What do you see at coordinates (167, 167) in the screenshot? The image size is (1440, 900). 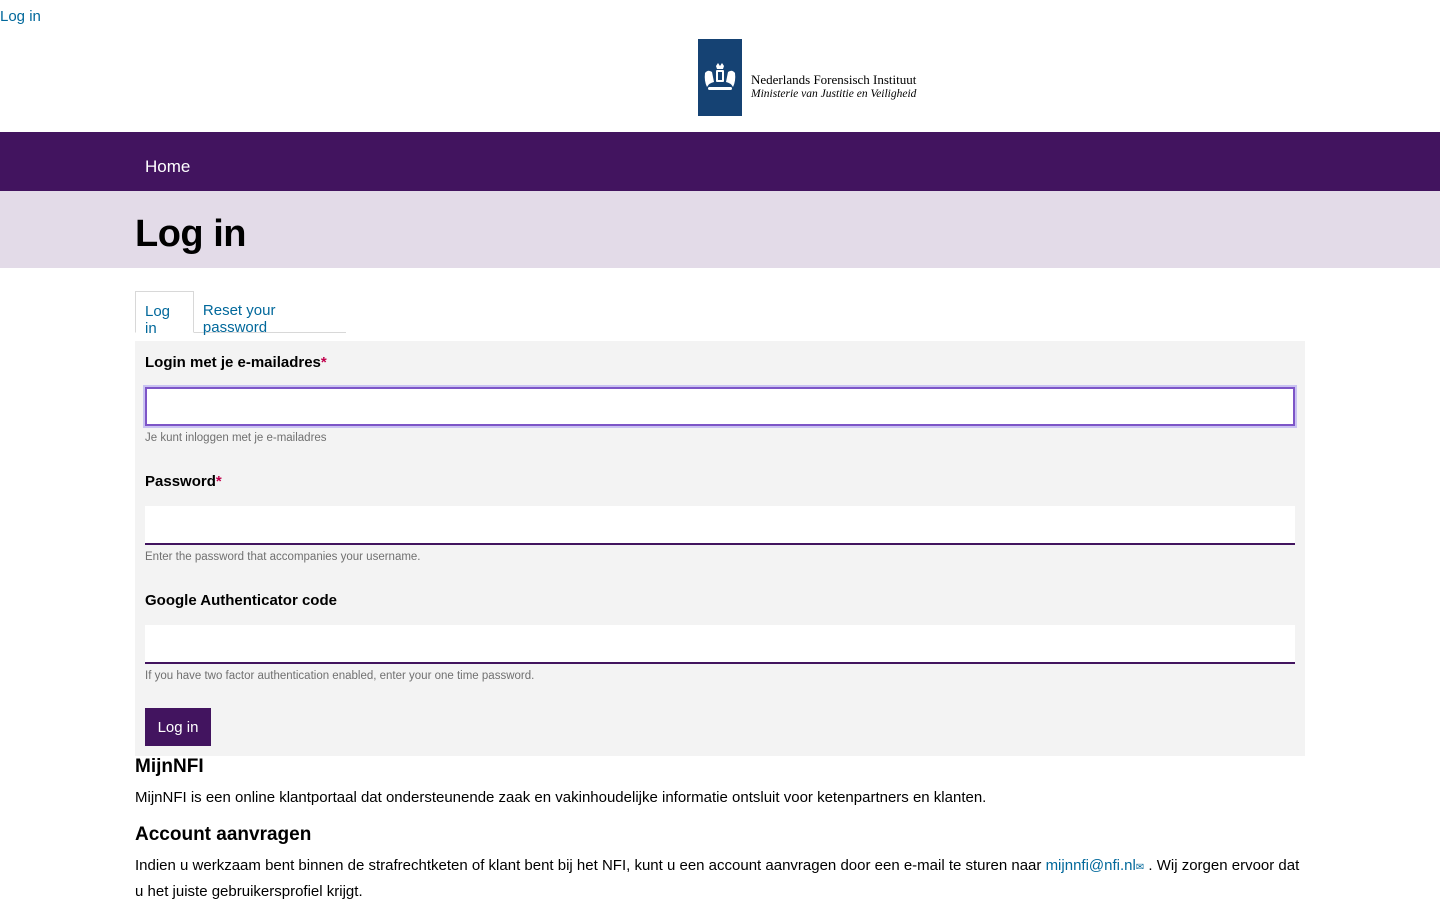 I see `nav-home-link: Home` at bounding box center [167, 167].